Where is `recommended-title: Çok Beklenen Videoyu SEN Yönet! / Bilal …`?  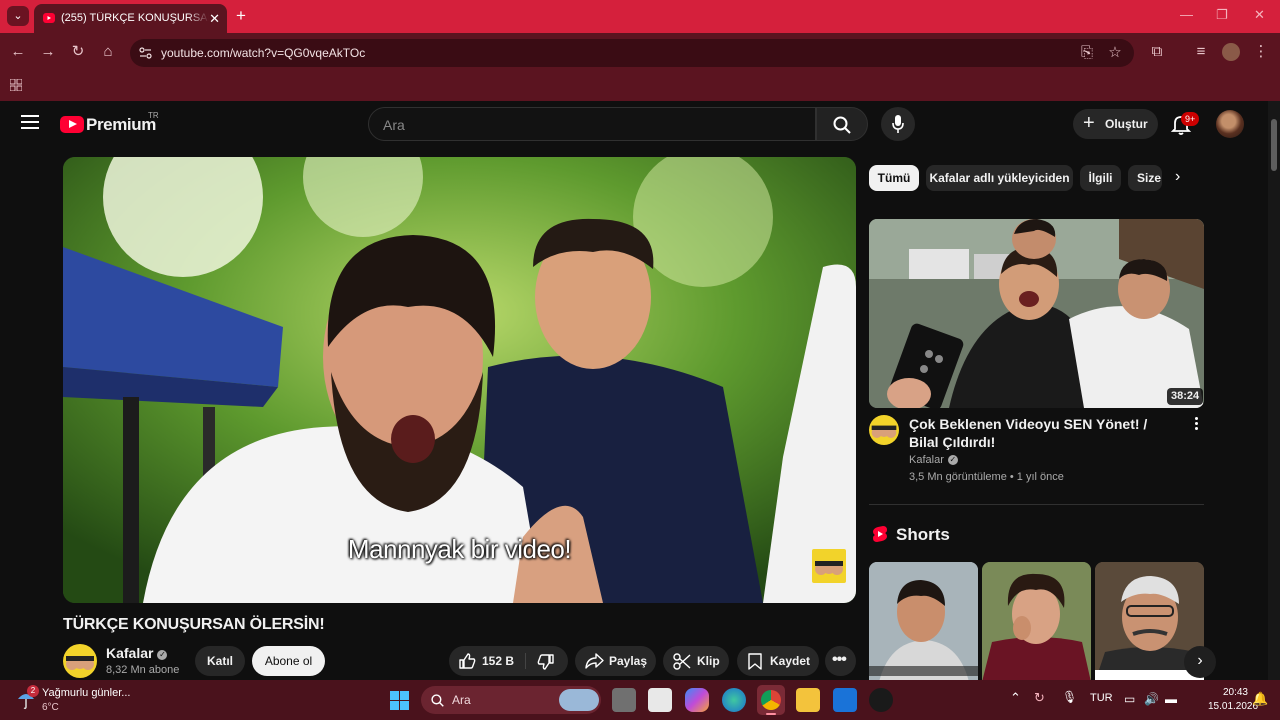
recommended-title: Çok Beklenen Videoyu SEN Yönet! / Bilal … is located at coordinates (1044, 433).